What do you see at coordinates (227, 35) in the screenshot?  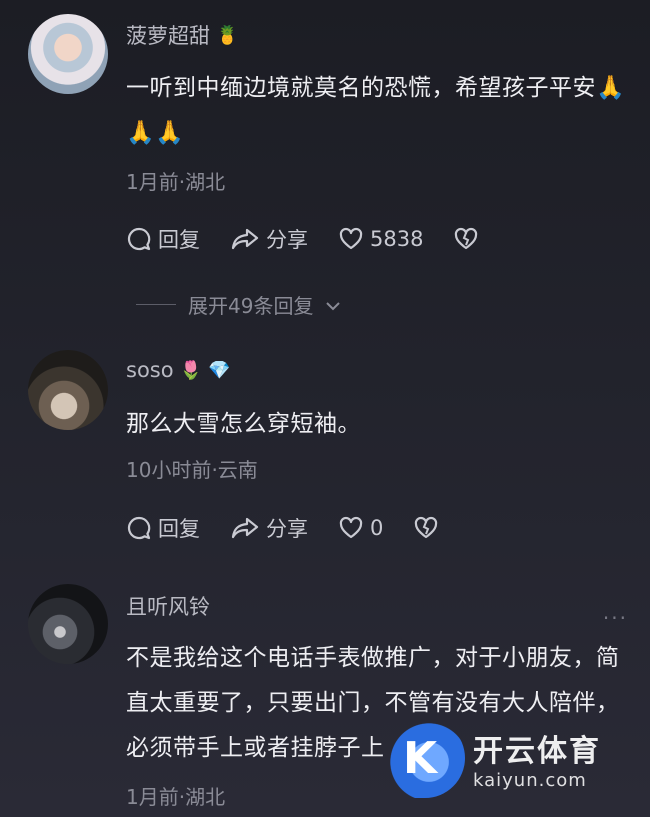 I see `badge-pineapple-icon: 🍍` at bounding box center [227, 35].